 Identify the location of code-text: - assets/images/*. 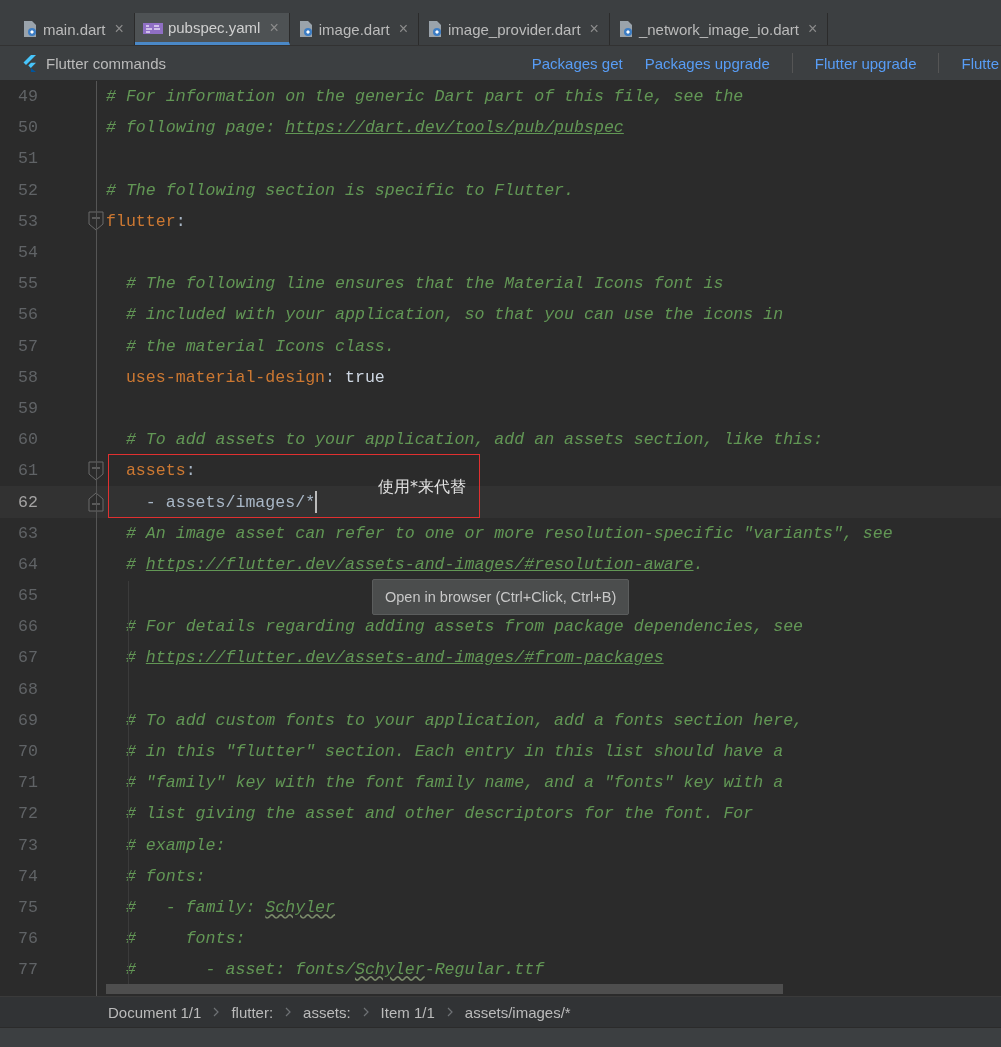
(230, 502).